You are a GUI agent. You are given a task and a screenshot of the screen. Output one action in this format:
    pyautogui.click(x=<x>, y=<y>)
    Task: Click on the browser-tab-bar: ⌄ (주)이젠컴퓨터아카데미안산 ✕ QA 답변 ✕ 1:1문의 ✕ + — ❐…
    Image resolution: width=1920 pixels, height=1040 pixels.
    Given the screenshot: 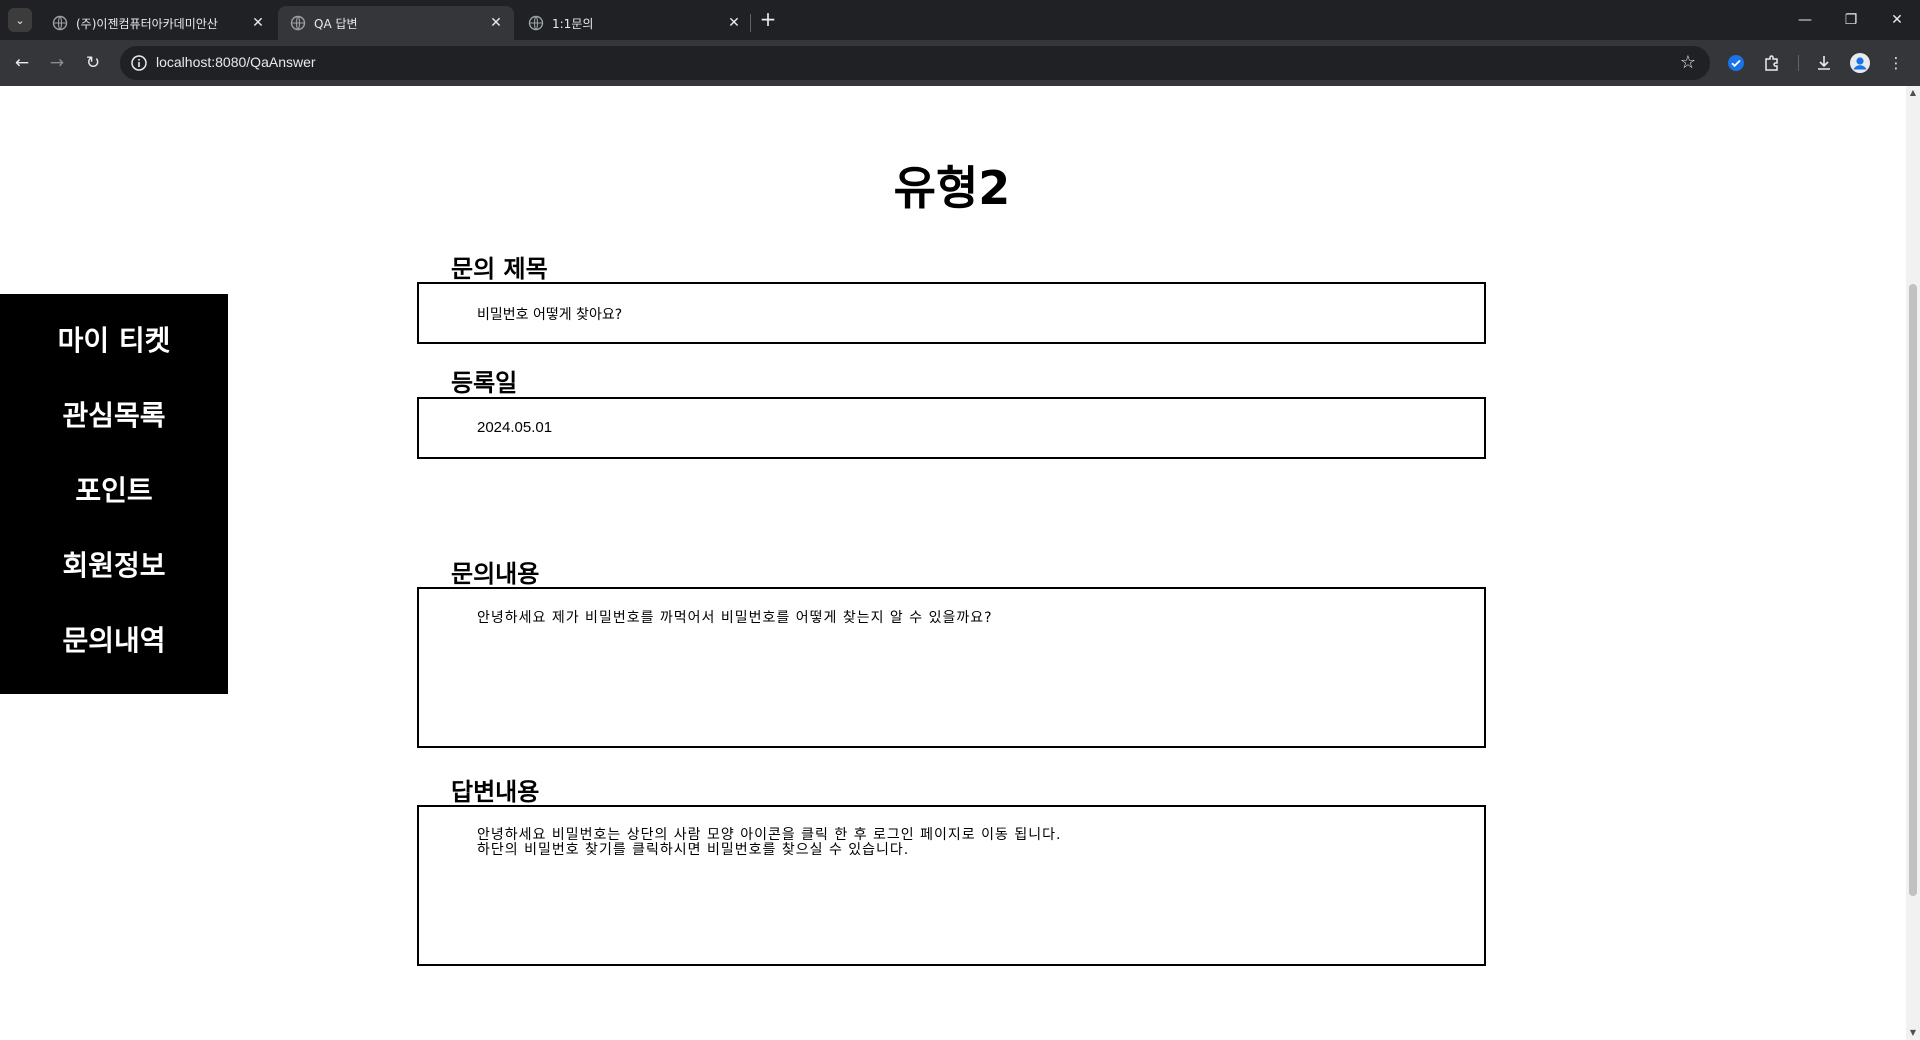 What is the action you would take?
    pyautogui.click(x=960, y=20)
    